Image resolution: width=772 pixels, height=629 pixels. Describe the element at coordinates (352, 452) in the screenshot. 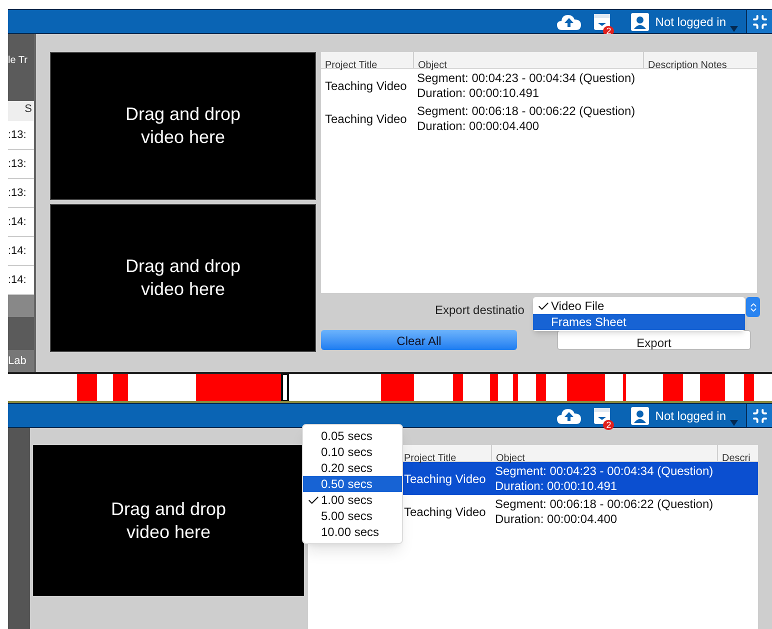

I see `menu-item: 0.10 secs` at that location.